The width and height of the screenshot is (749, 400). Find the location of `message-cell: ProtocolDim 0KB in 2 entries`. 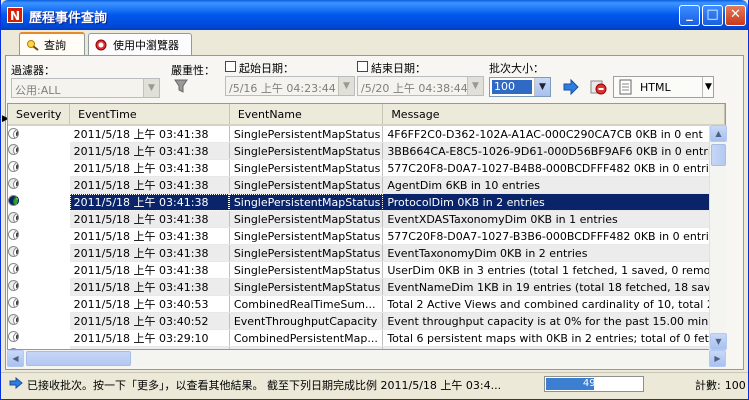

message-cell: ProtocolDim 0KB in 2 entries is located at coordinates (553, 202).